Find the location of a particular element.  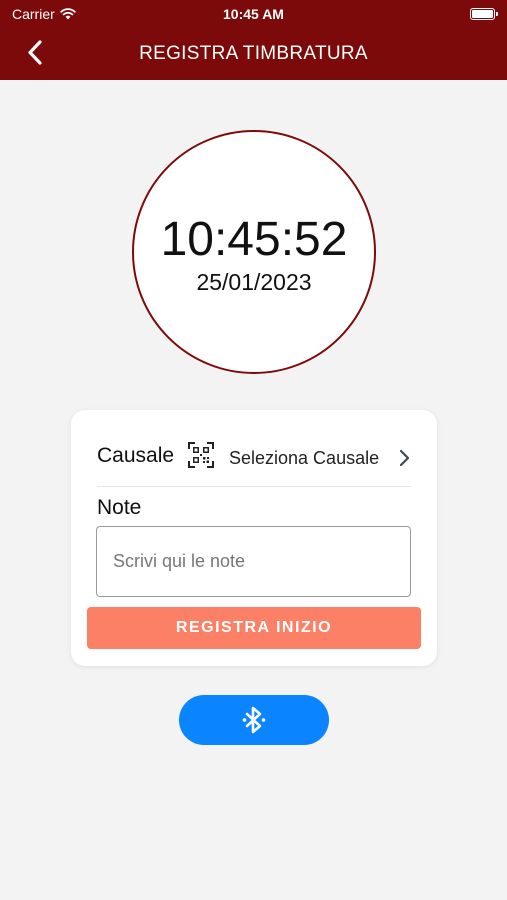

clock-display: 10:45:52 25/01/2023 is located at coordinates (254, 252).